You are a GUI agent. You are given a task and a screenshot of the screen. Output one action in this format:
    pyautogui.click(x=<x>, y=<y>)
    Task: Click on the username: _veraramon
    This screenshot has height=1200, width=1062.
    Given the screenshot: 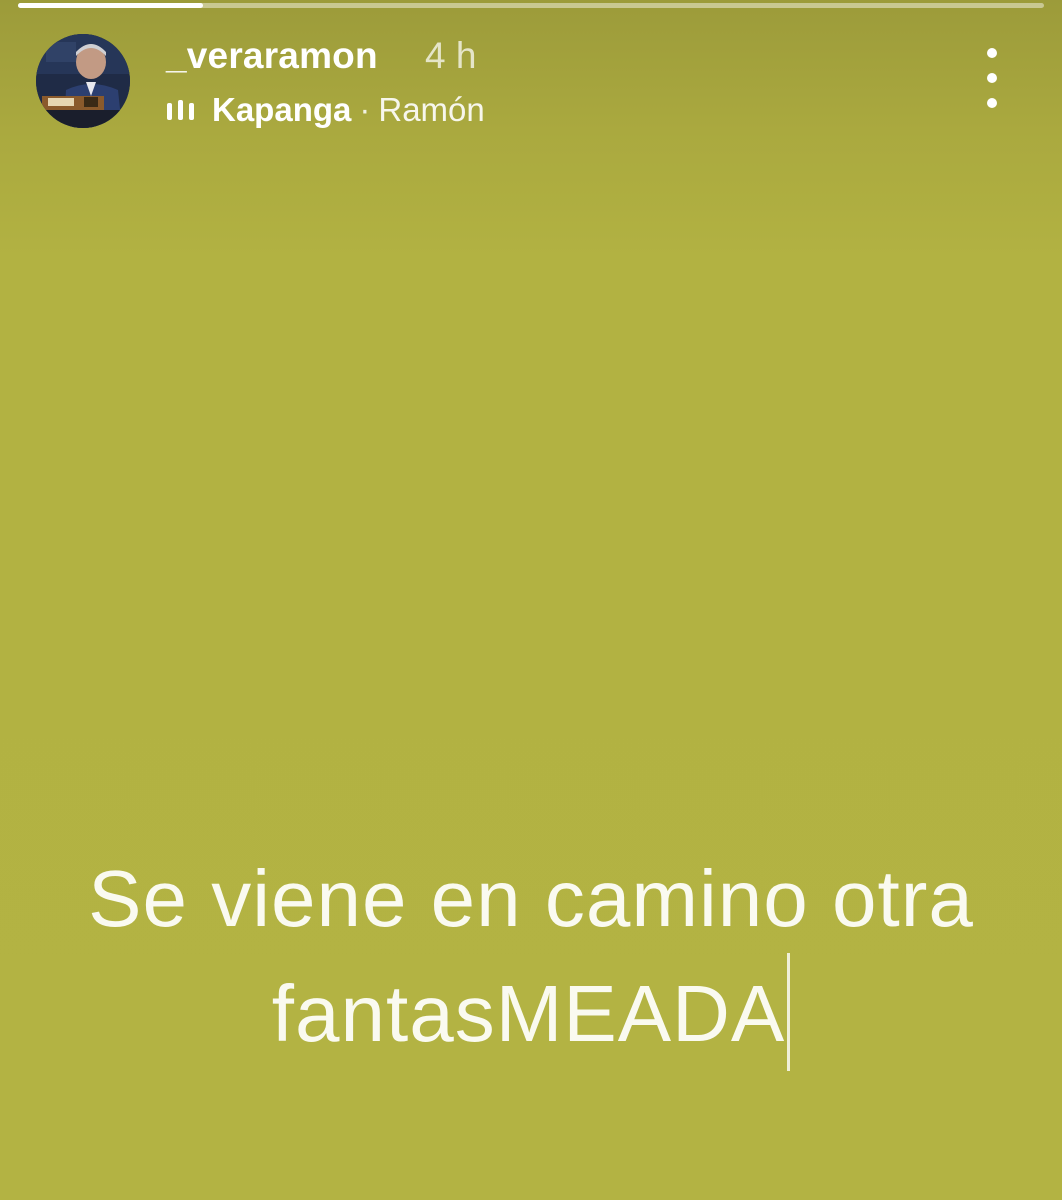 What is the action you would take?
    pyautogui.click(x=272, y=56)
    